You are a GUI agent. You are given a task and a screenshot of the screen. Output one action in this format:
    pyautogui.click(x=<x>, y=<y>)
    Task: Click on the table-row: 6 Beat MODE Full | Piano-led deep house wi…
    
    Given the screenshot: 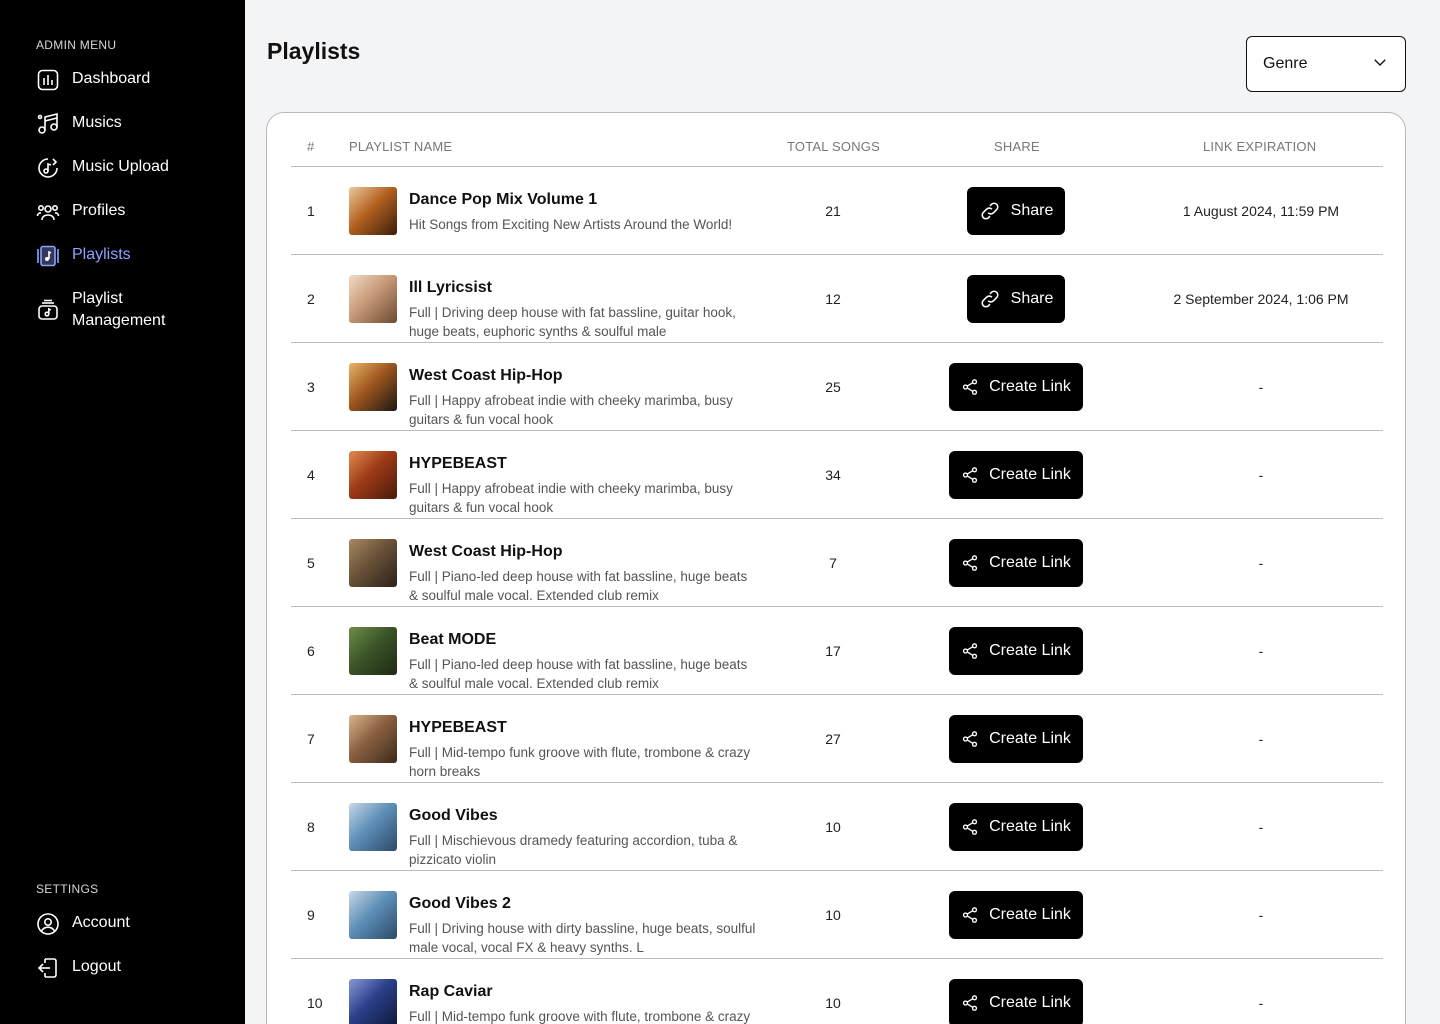 What is the action you would take?
    pyautogui.click(x=837, y=651)
    